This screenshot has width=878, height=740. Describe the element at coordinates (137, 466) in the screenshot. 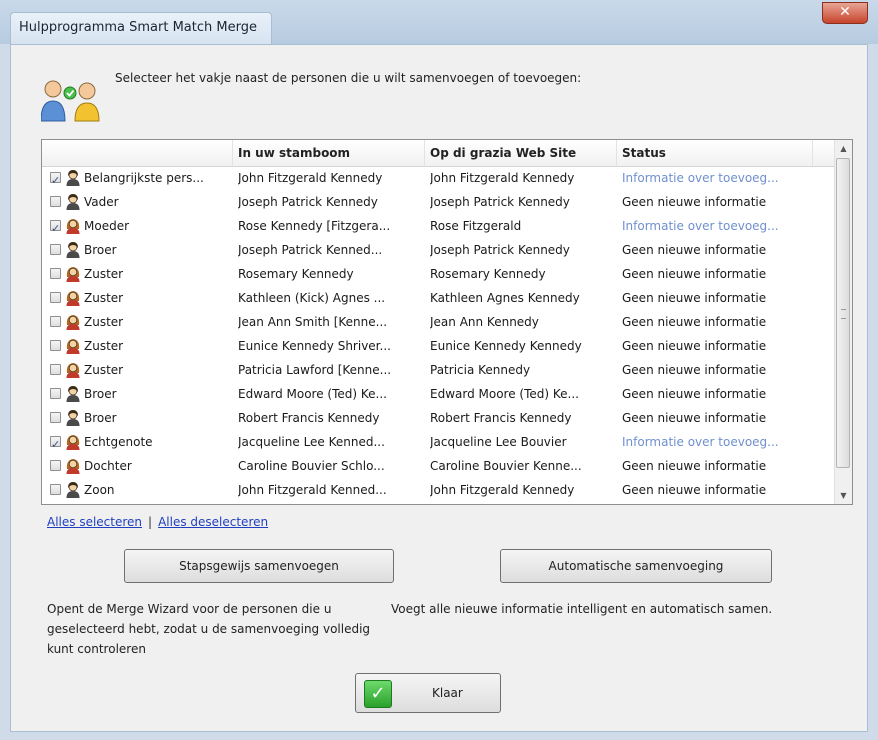

I see `relation-cell: Dochter` at that location.